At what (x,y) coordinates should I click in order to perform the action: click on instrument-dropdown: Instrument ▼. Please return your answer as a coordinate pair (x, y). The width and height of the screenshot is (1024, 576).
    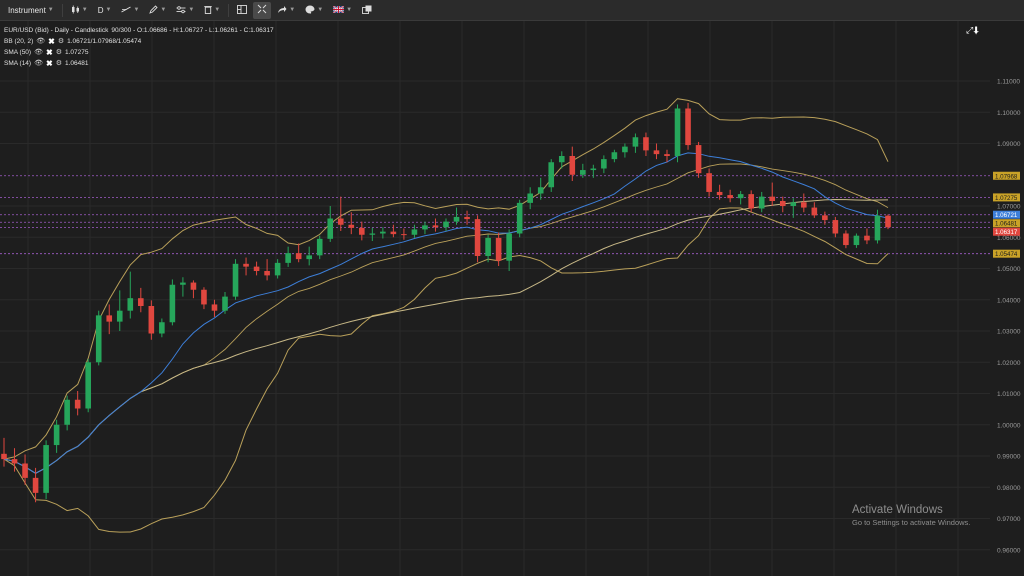
    Looking at the image, I should click on (31, 10).